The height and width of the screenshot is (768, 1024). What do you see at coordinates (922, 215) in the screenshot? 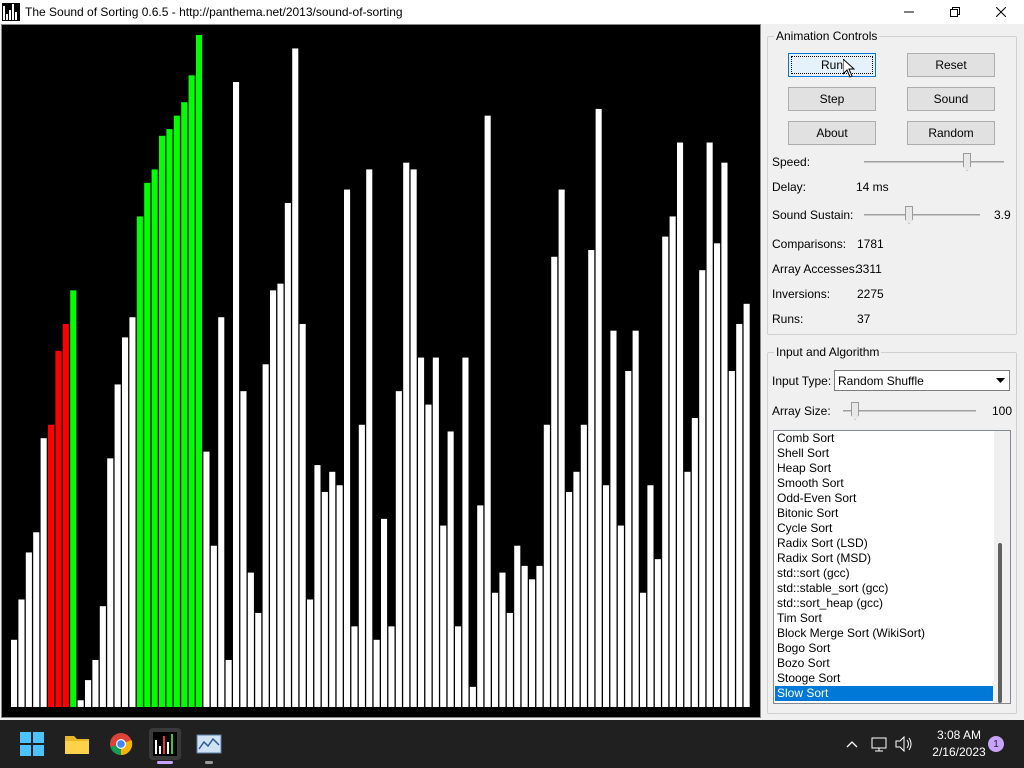
I see `sound-sustain-slider` at bounding box center [922, 215].